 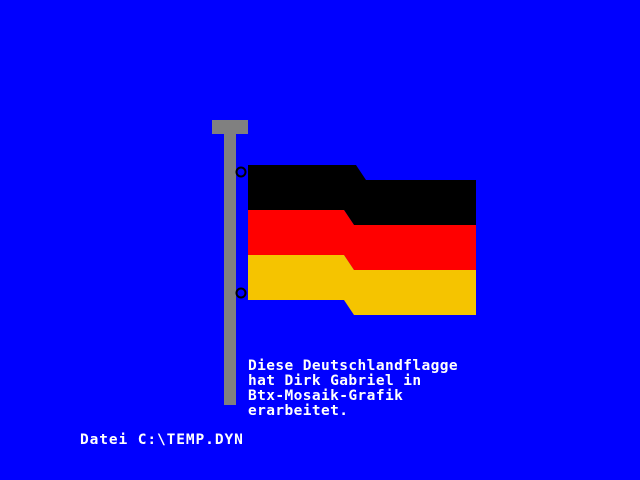 What do you see at coordinates (162, 440) in the screenshot?
I see `file-path-status: Datei C:\TEMP.DYN` at bounding box center [162, 440].